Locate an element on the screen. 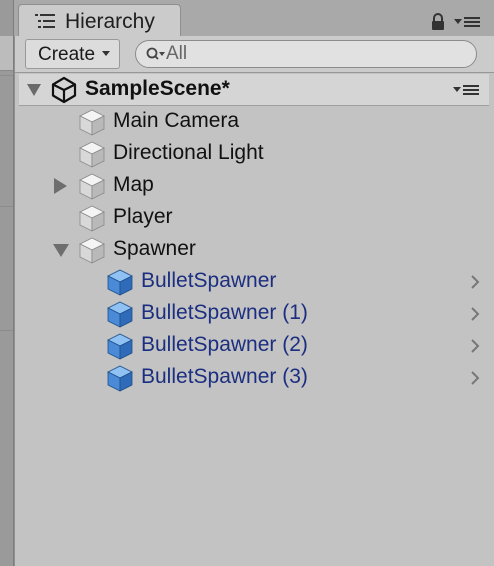 The height and width of the screenshot is (566, 494). search-field is located at coordinates (306, 54).